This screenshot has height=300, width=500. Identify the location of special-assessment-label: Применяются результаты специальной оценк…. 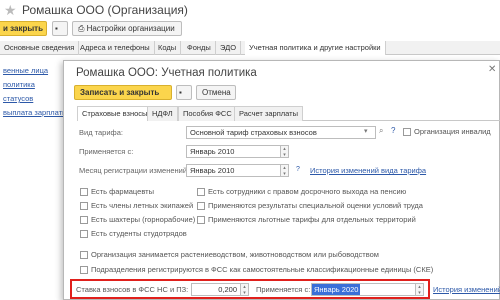
(315, 205).